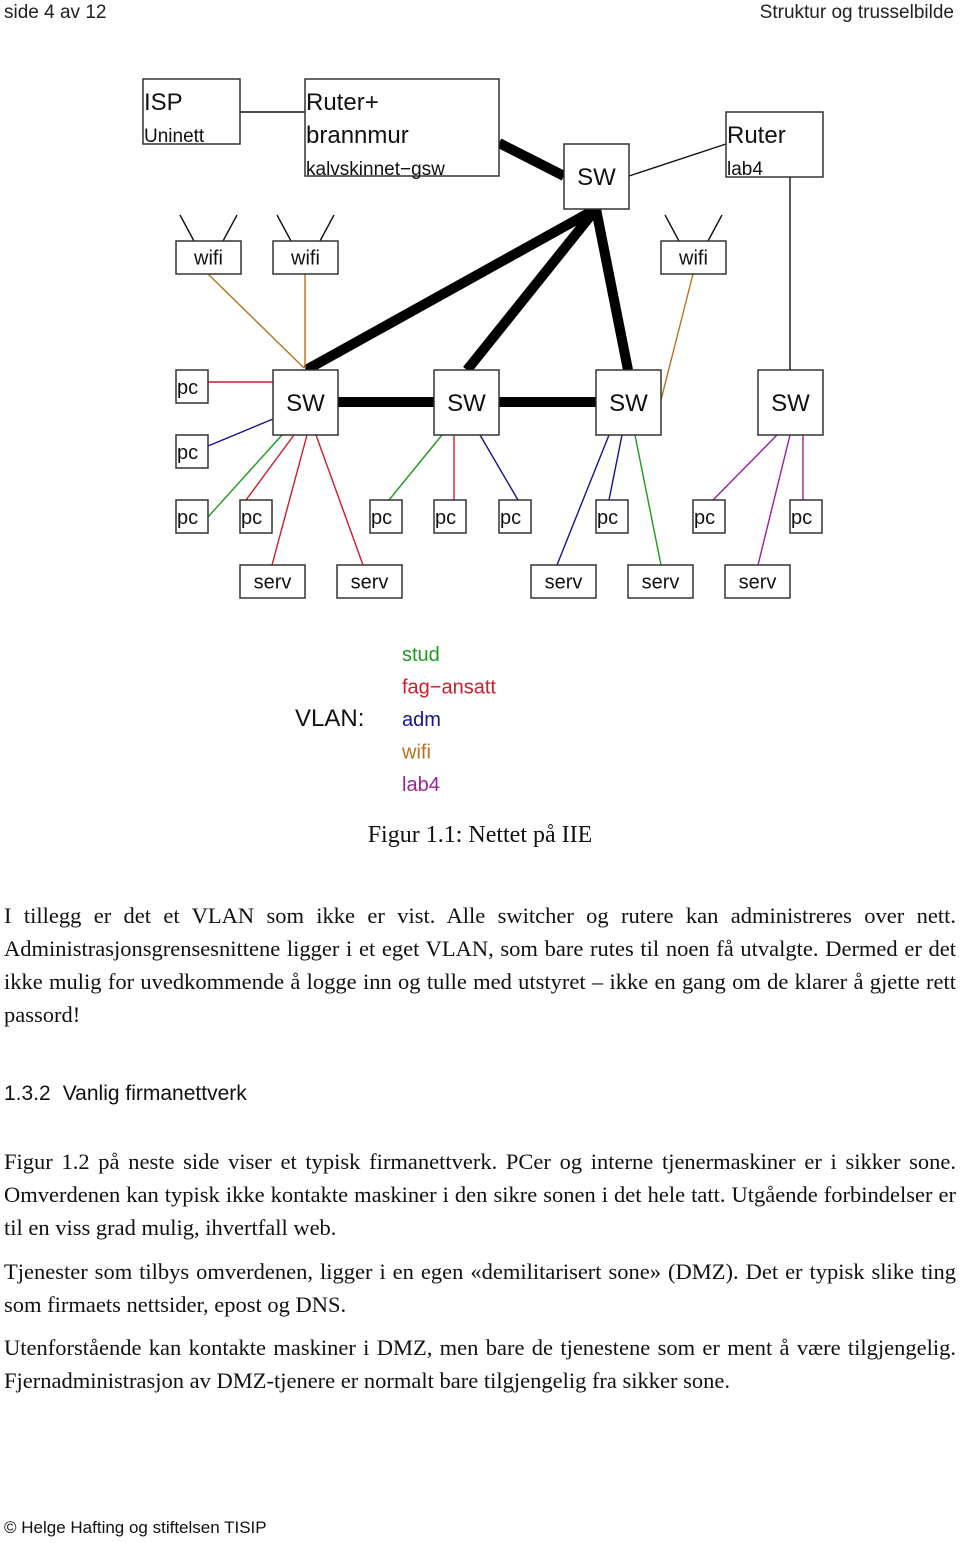  I want to click on link-sw1-srv1-fag-ansatt, so click(289, 500).